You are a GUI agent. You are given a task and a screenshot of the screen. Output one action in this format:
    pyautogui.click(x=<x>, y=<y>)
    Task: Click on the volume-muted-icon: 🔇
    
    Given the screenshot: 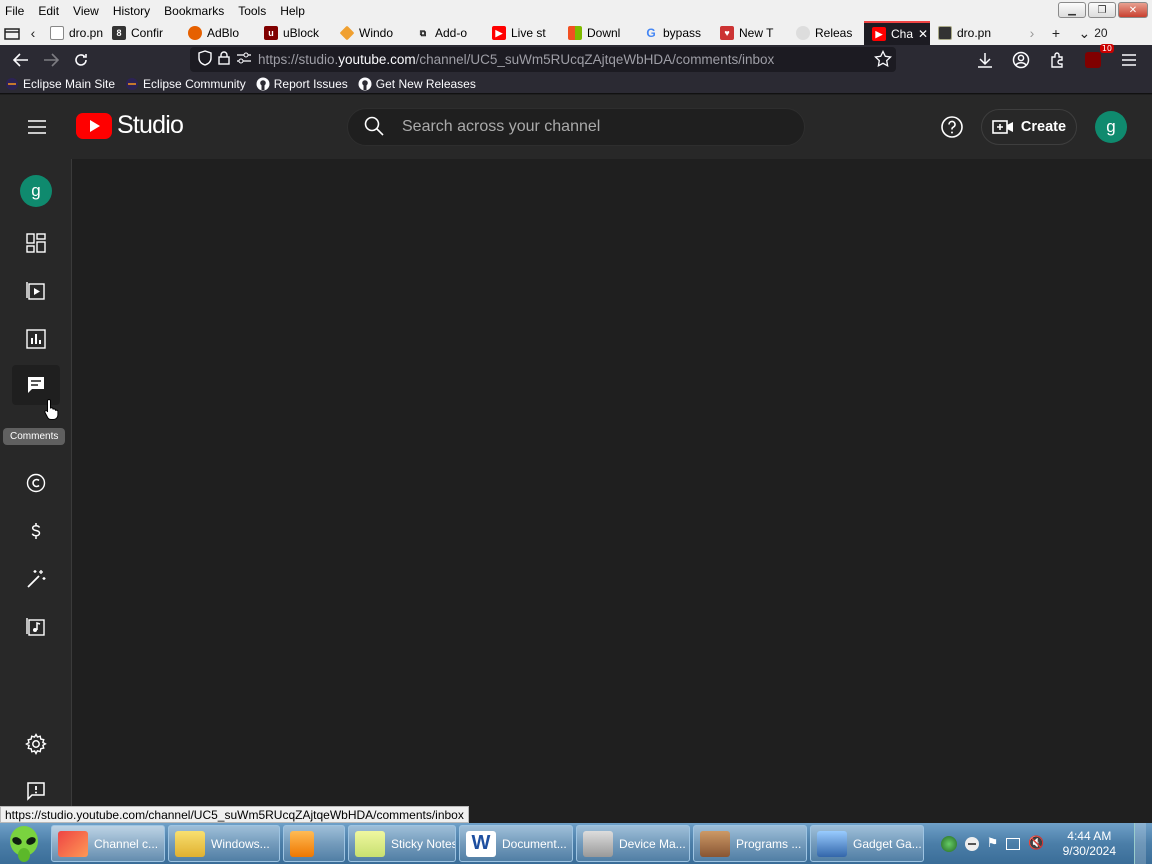 What is the action you would take?
    pyautogui.click(x=1036, y=843)
    